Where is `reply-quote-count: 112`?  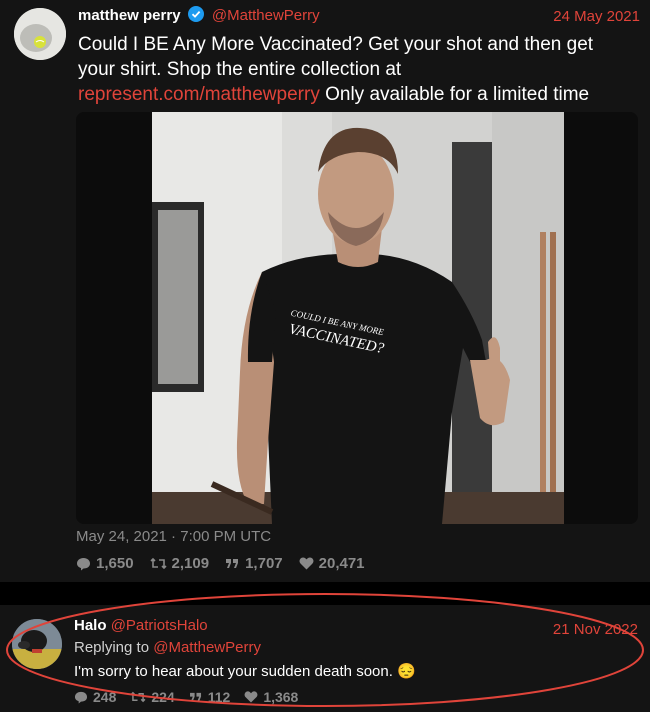
reply-quote-count: 112 is located at coordinates (210, 697).